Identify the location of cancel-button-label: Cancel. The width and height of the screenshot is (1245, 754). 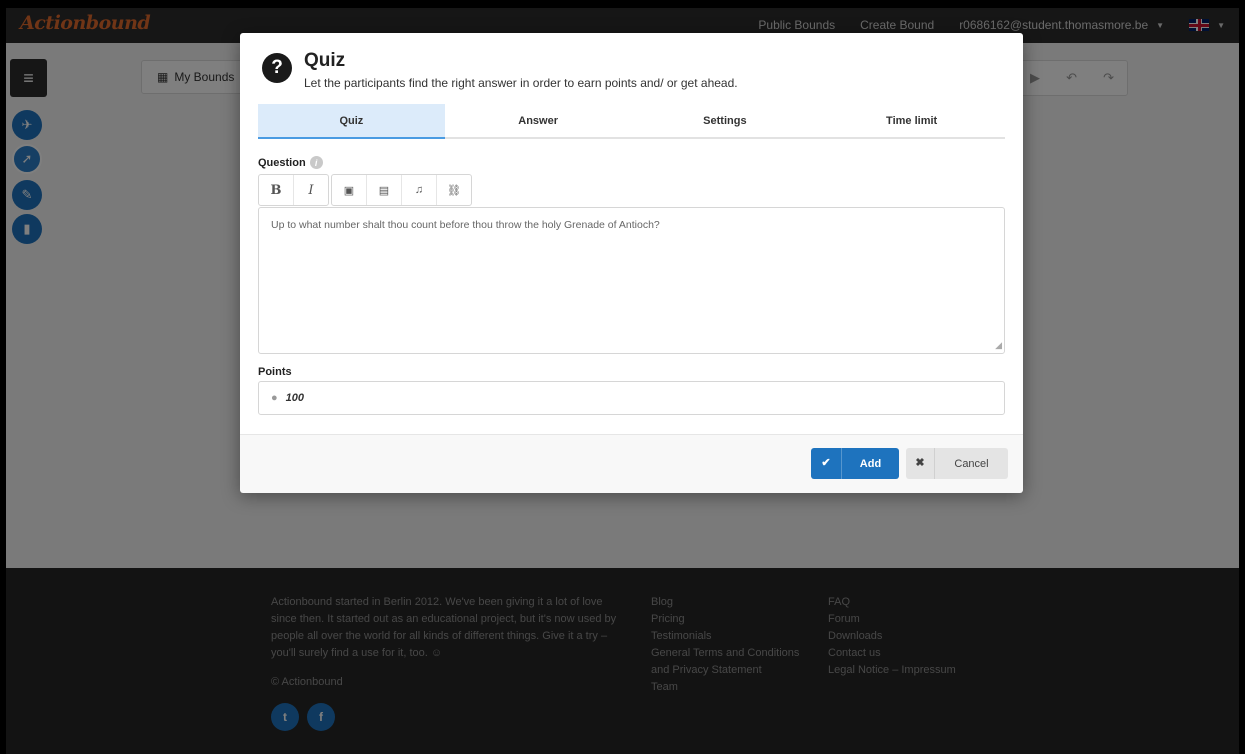
(971, 463).